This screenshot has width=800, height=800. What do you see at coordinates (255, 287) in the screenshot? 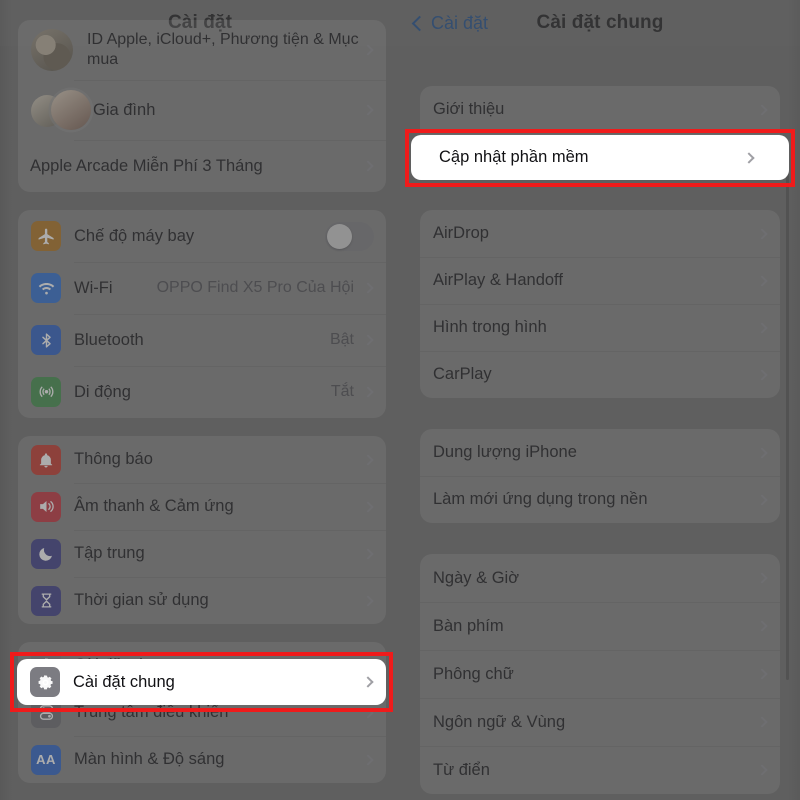
I see `row-value-wifi: OPPO Find X5 Pro Của Hội` at bounding box center [255, 287].